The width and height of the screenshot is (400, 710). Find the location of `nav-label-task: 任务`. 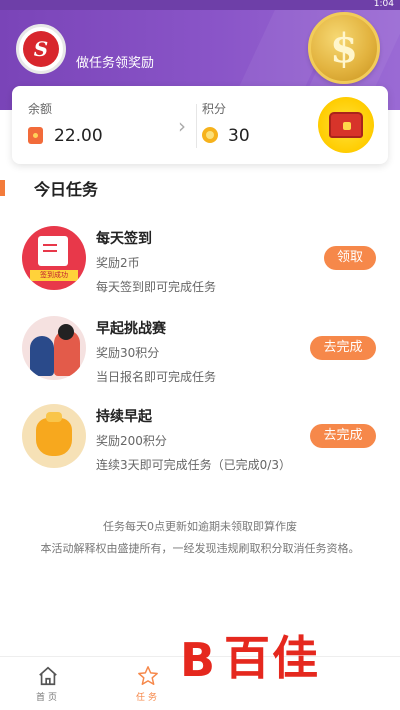

nav-label-task: 任务 is located at coordinates (147, 698).